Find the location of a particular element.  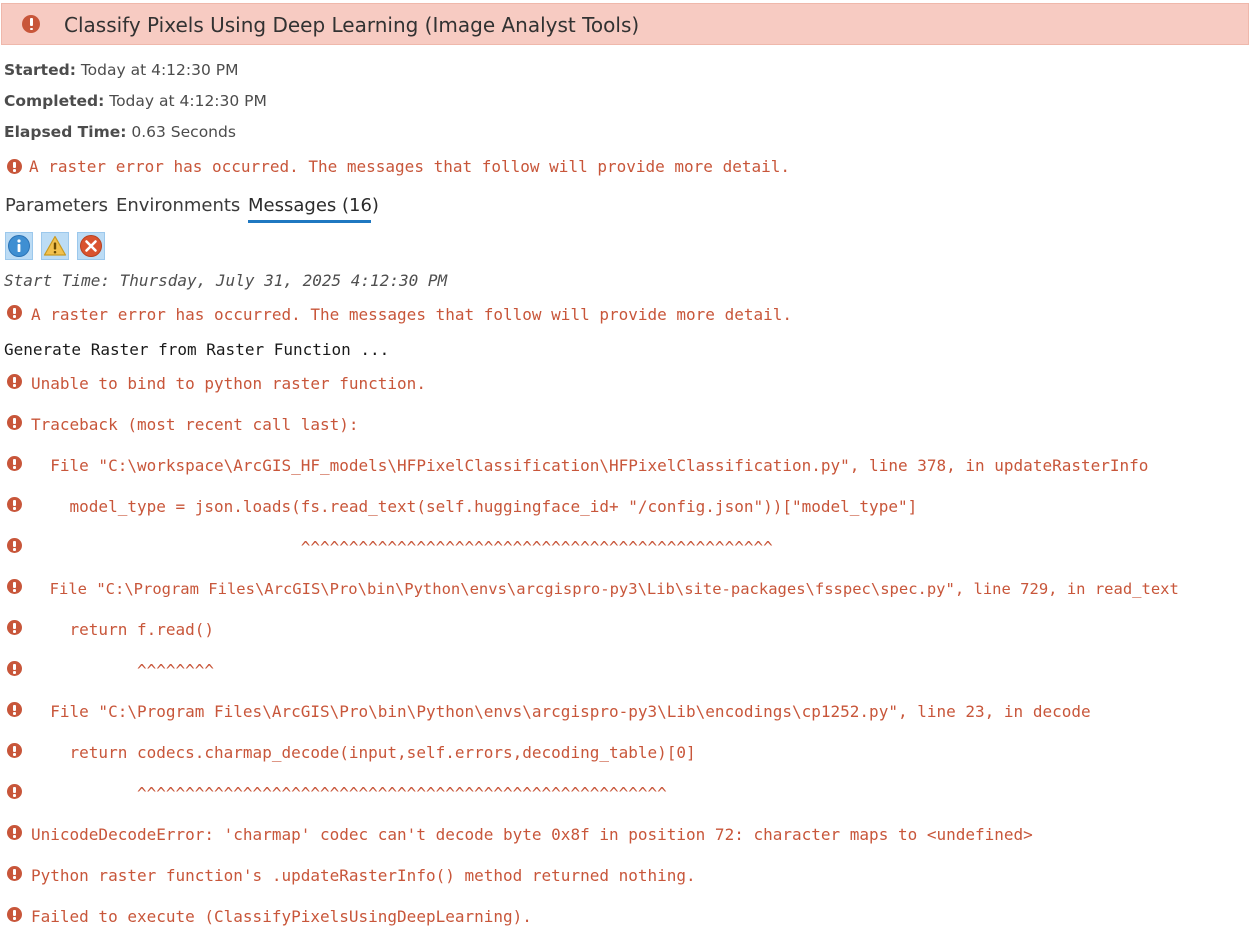

message-item: Traceback (most recent call last): is located at coordinates (195, 424).